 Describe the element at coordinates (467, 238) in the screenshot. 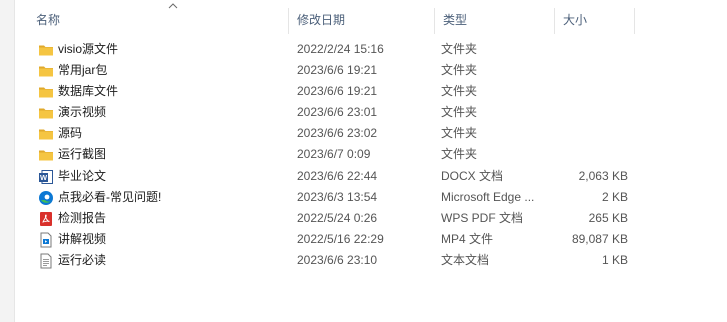

I see `file-type: MP4 文件` at that location.